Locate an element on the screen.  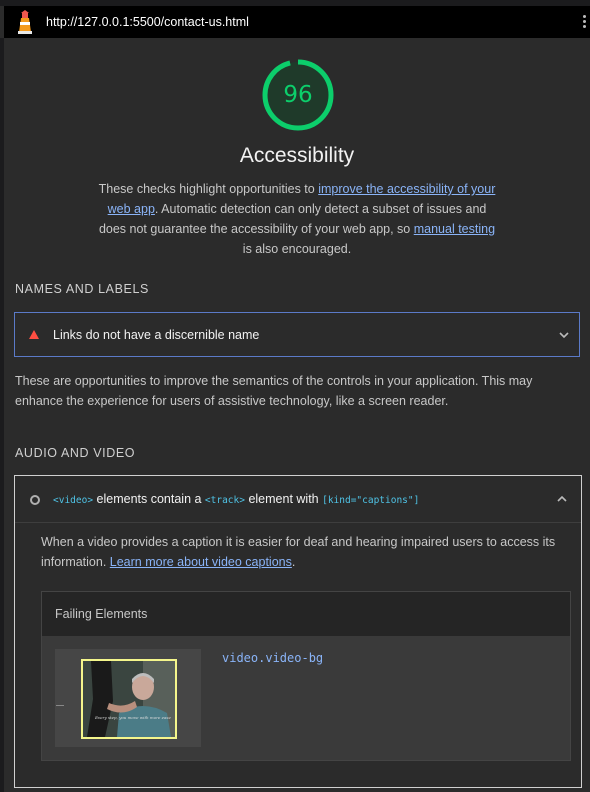
category-desc-text: These checks highlight opportunities to is located at coordinates (208, 189).